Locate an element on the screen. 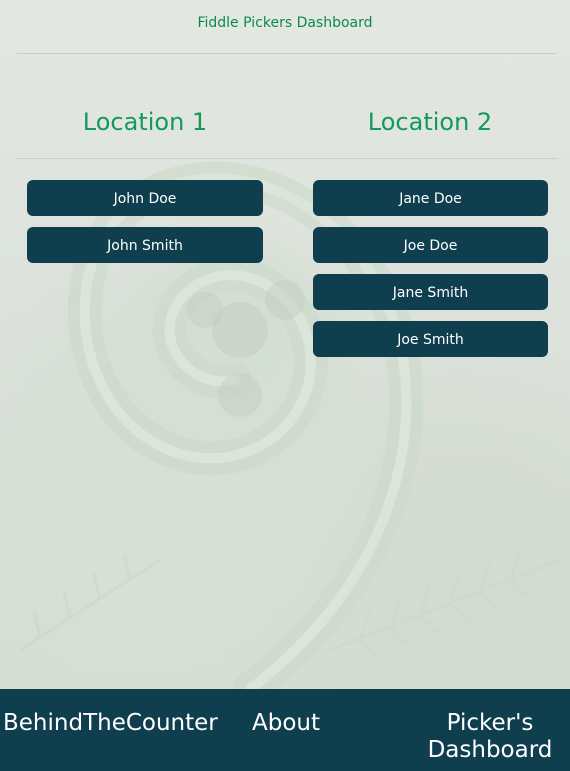 The height and width of the screenshot is (771, 570). nav-link-pickers-dashboard: Picker's Dashboard is located at coordinates (490, 737).